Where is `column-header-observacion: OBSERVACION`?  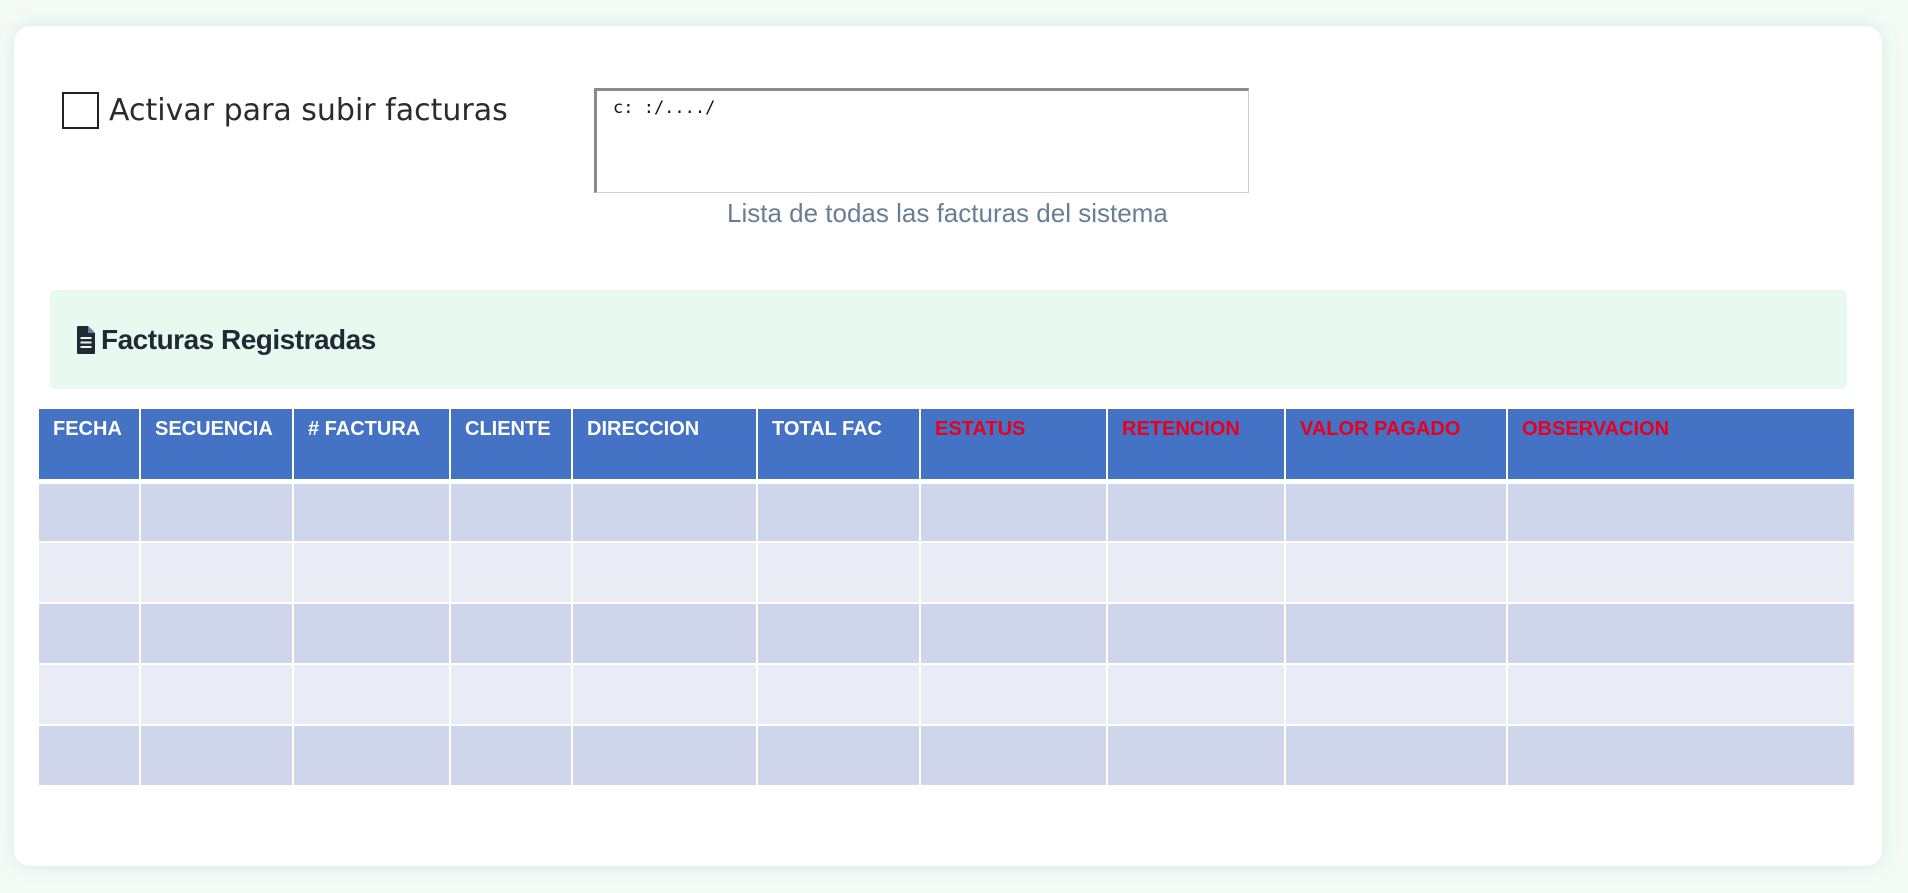 column-header-observacion: OBSERVACION is located at coordinates (1680, 446).